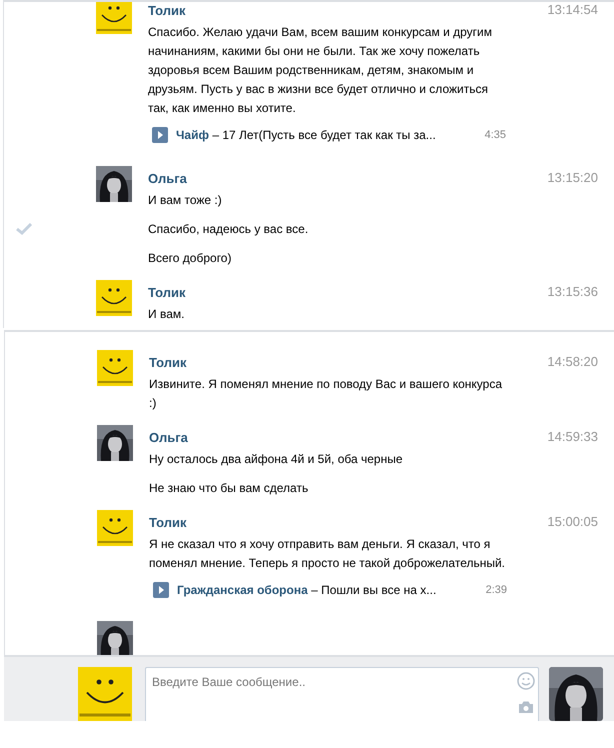 This screenshot has height=748, width=614. What do you see at coordinates (185, 200) in the screenshot?
I see `message-text: И вам тоже :)` at bounding box center [185, 200].